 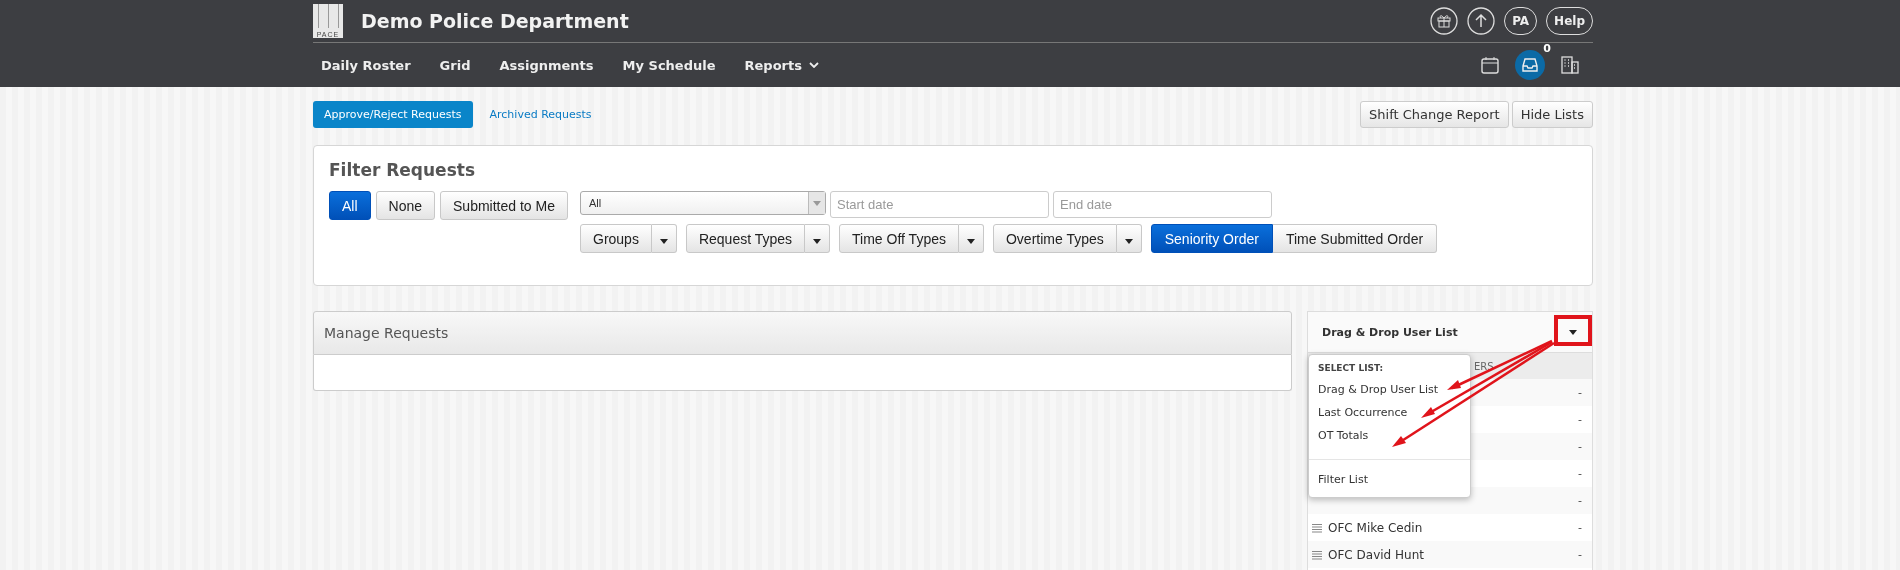 I want to click on menu-item: Last Occurrence, so click(x=1389, y=412).